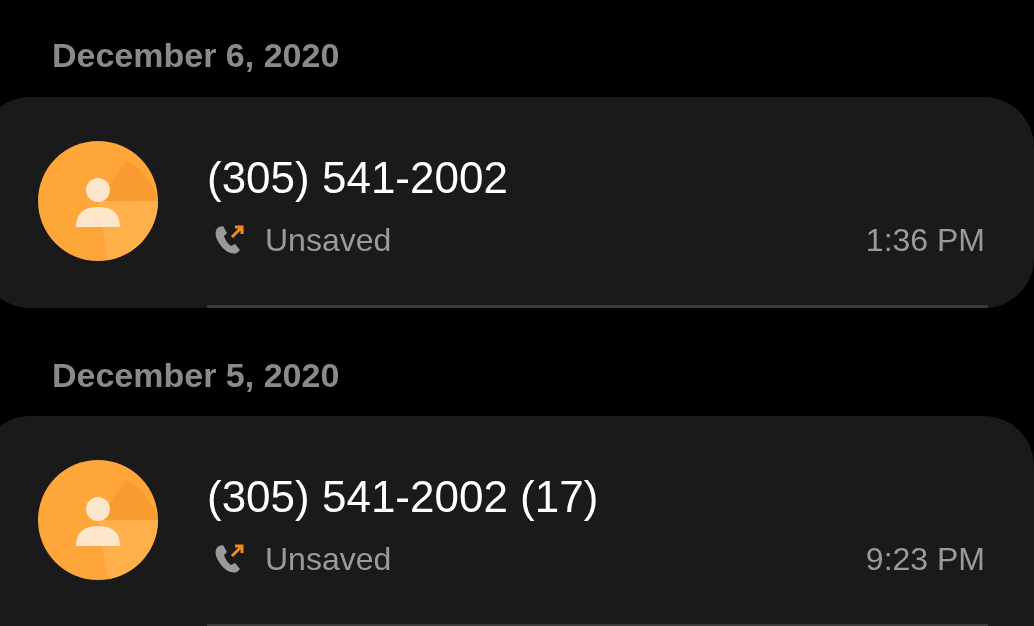 The image size is (1034, 626). I want to click on date-header: December 6, 2020, so click(196, 55).